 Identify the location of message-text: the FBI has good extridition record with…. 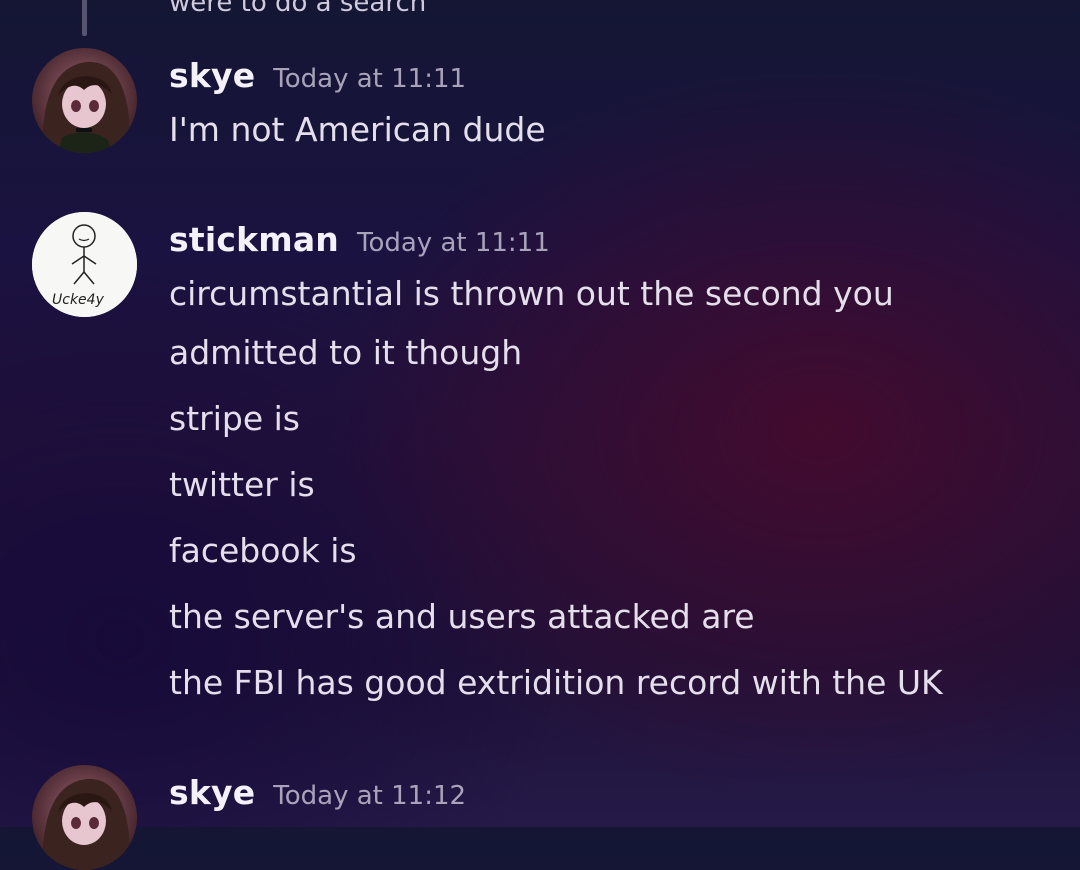
(556, 682).